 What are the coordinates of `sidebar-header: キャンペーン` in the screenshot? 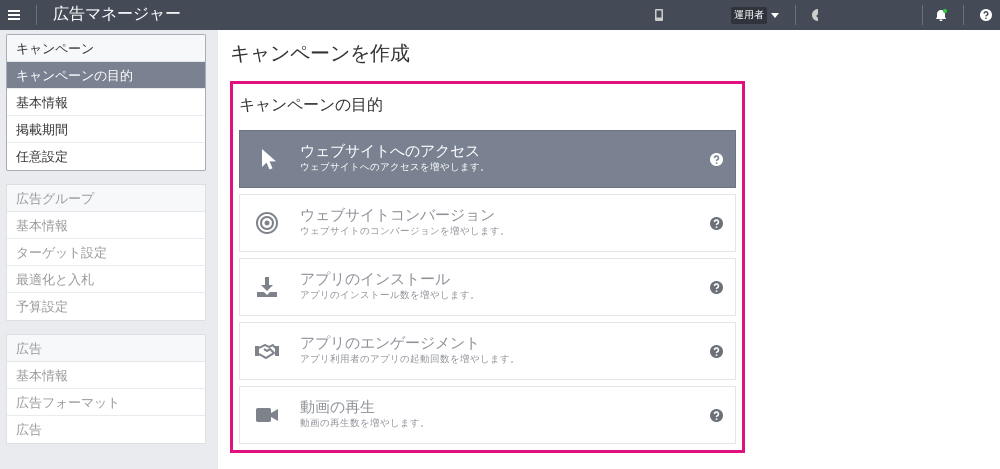 It's located at (106, 48).